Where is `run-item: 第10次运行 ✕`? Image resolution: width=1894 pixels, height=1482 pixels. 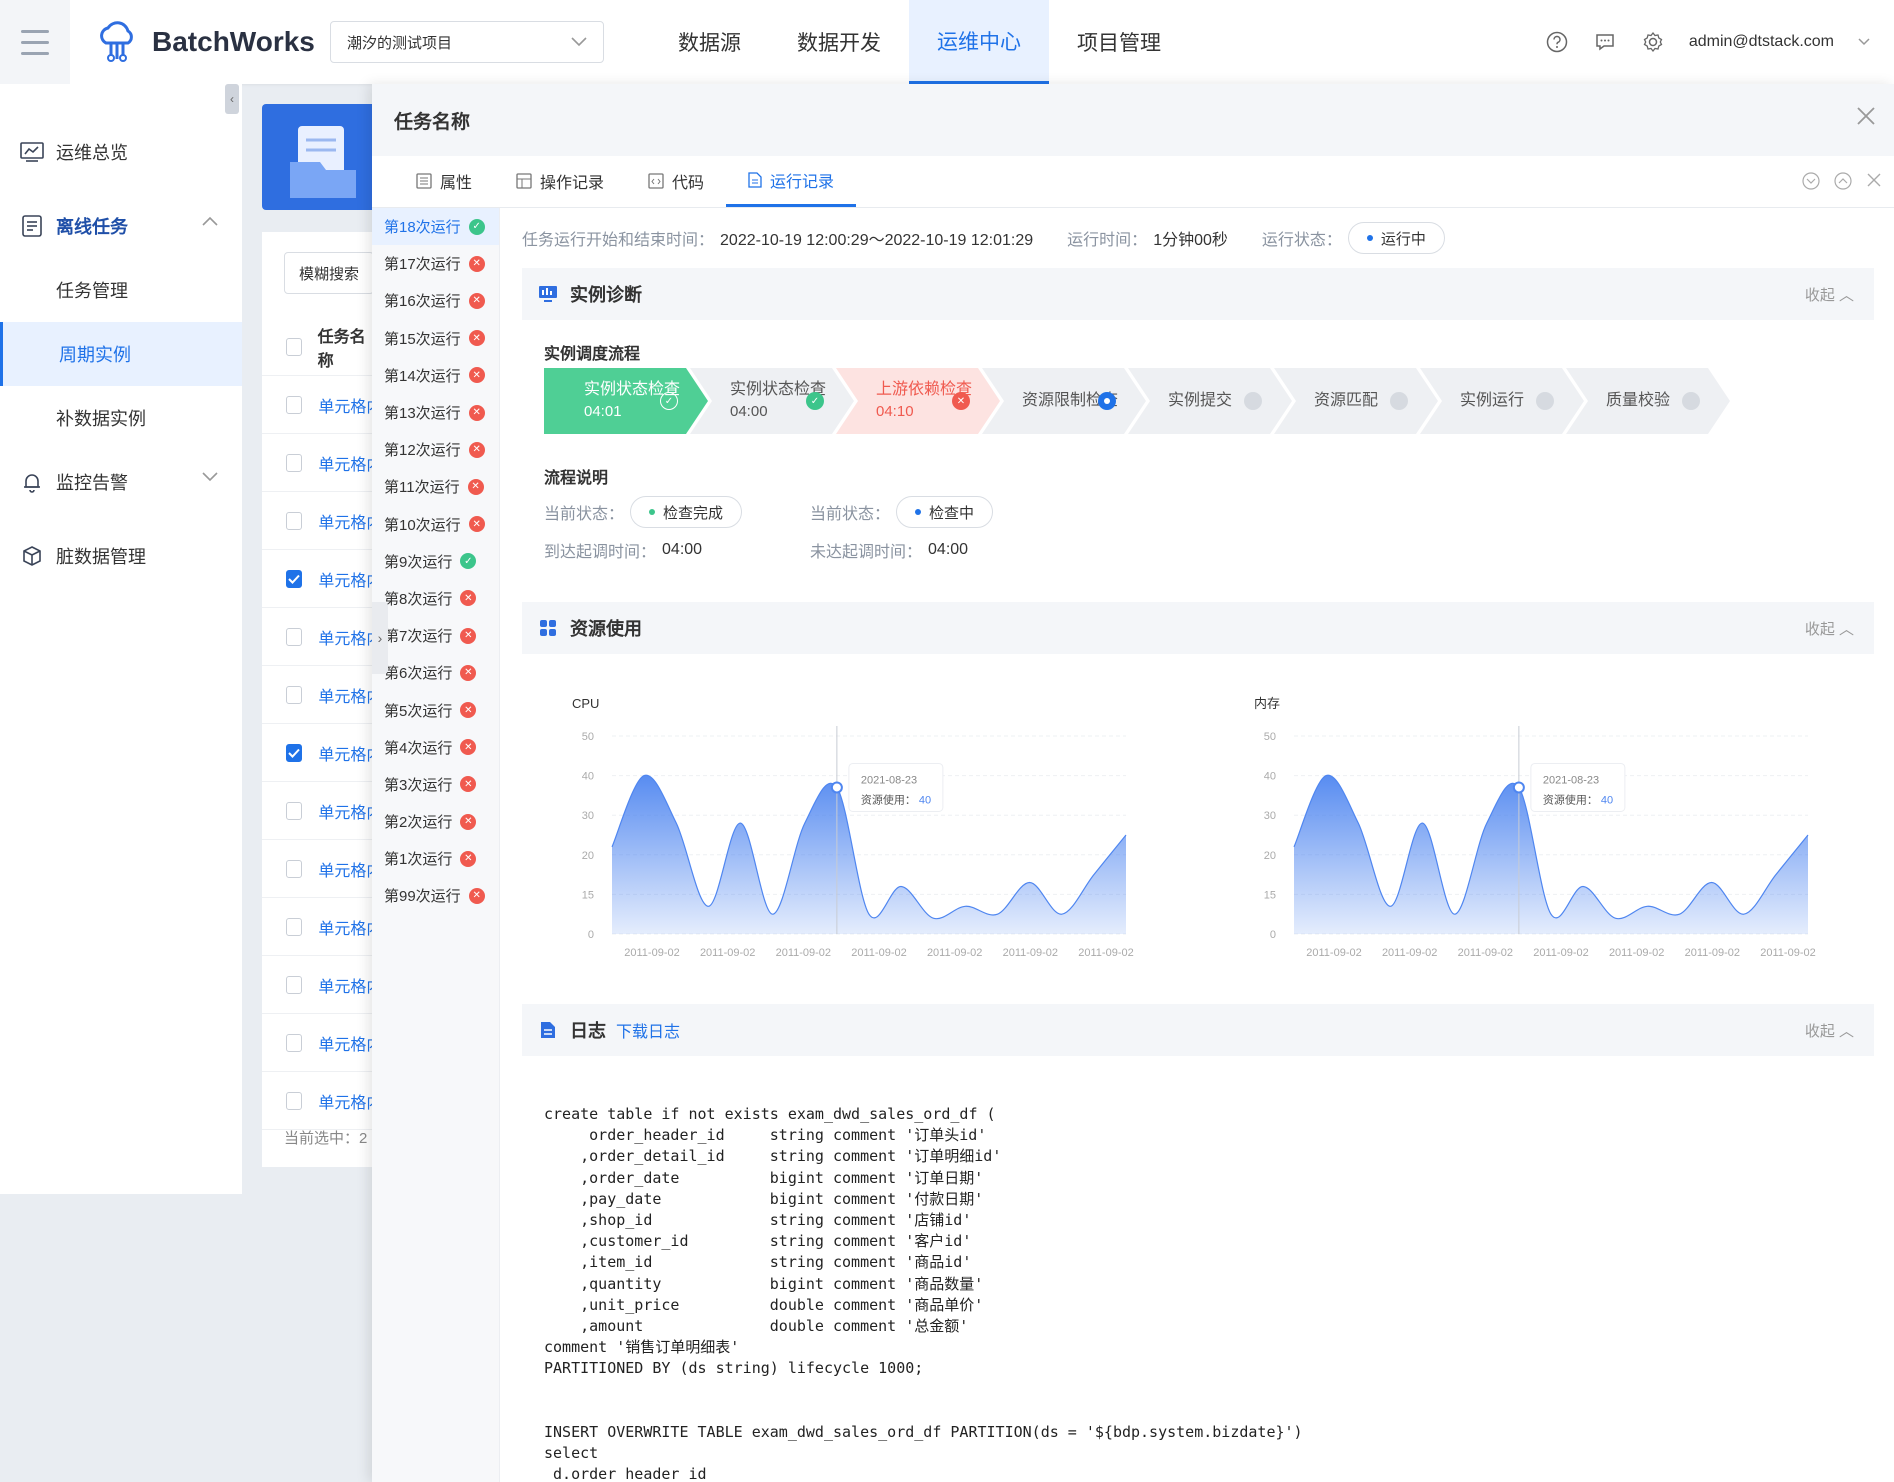 run-item: 第10次运行 ✕ is located at coordinates (435, 524).